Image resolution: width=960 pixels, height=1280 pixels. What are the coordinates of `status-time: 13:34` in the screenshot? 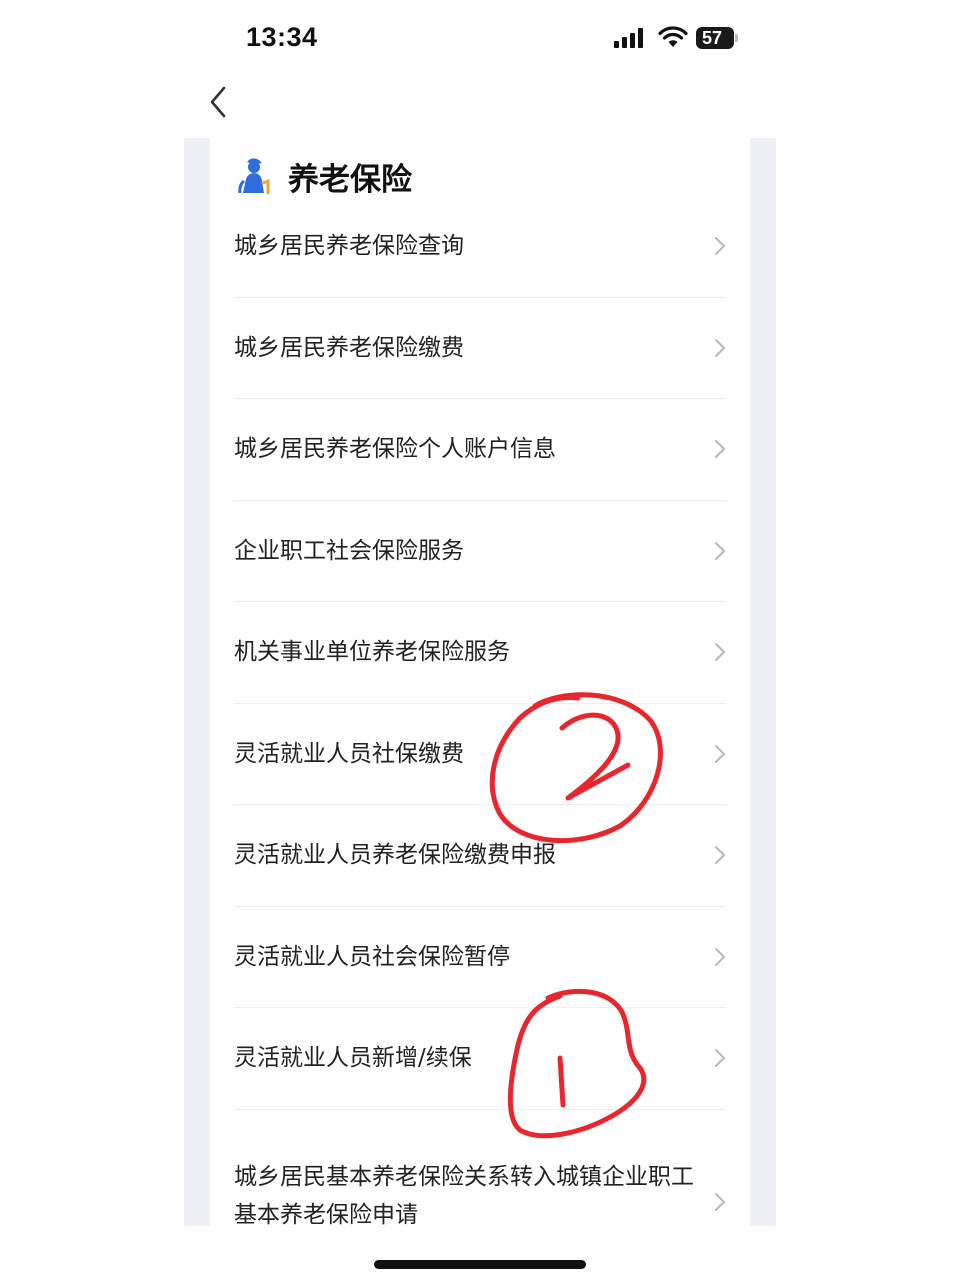 It's located at (282, 37).